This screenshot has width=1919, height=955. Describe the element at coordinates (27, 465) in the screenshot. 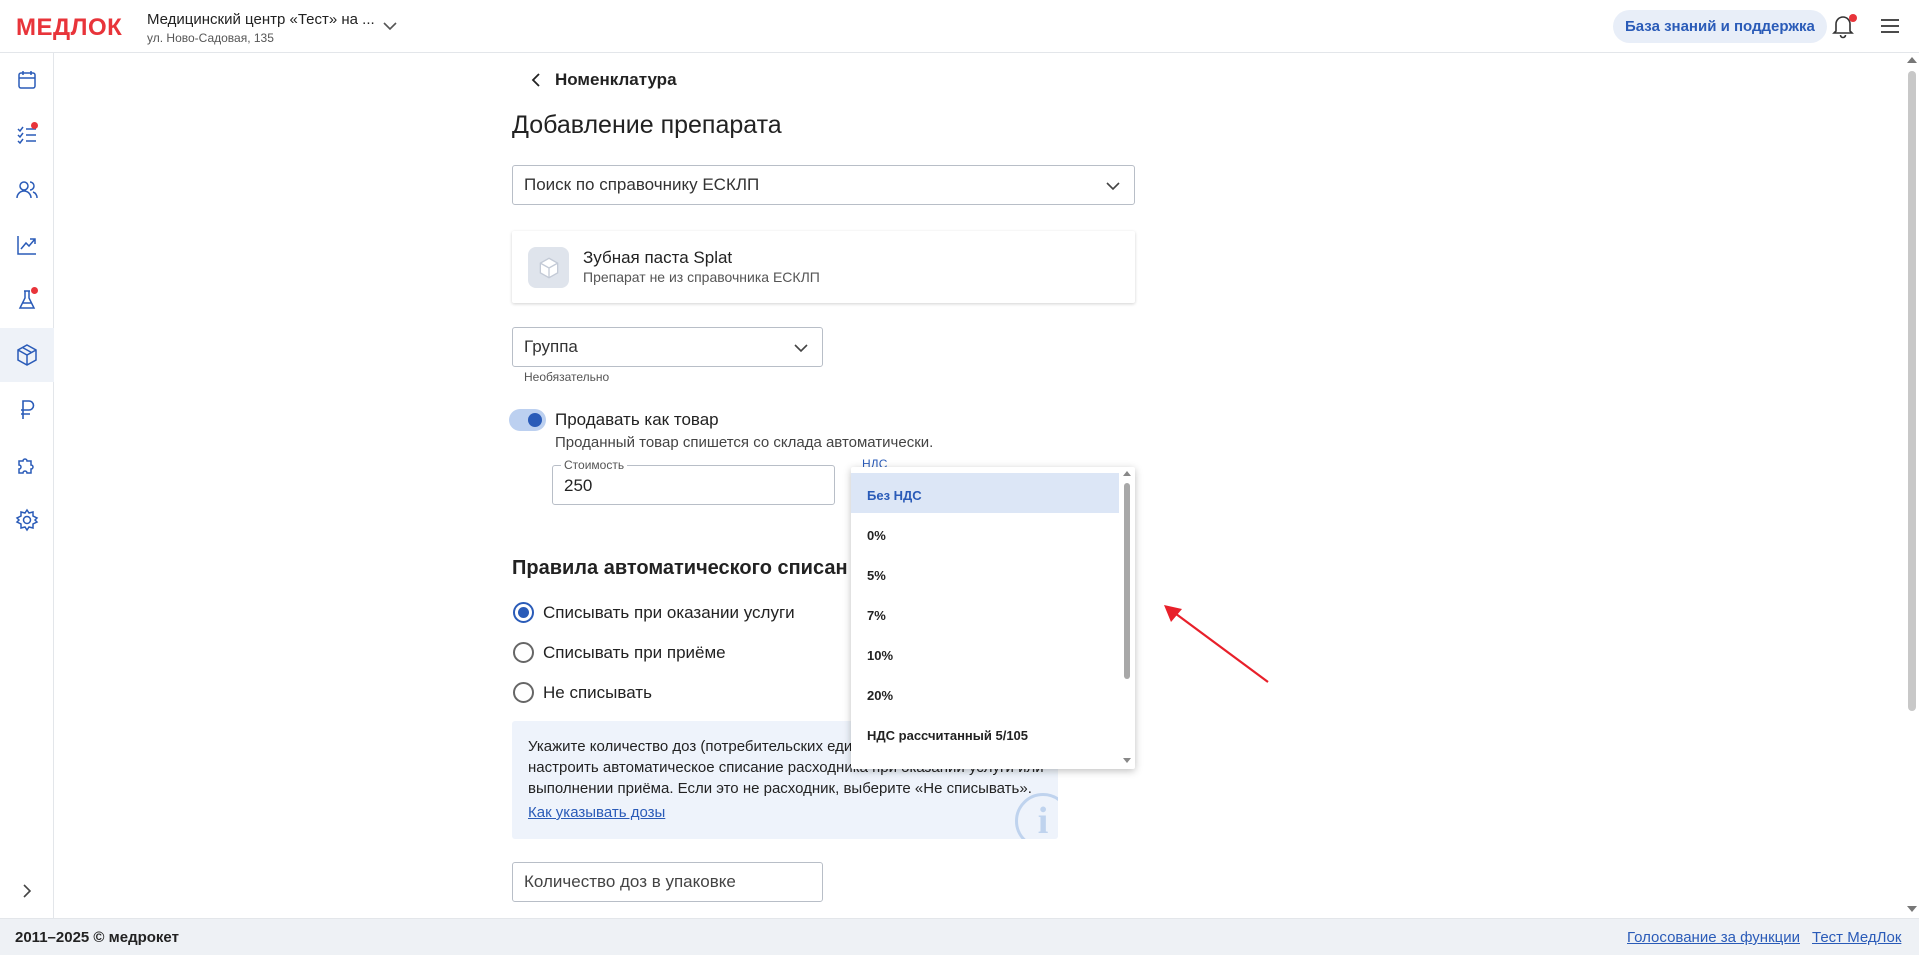

I see `puzzle-icon` at that location.